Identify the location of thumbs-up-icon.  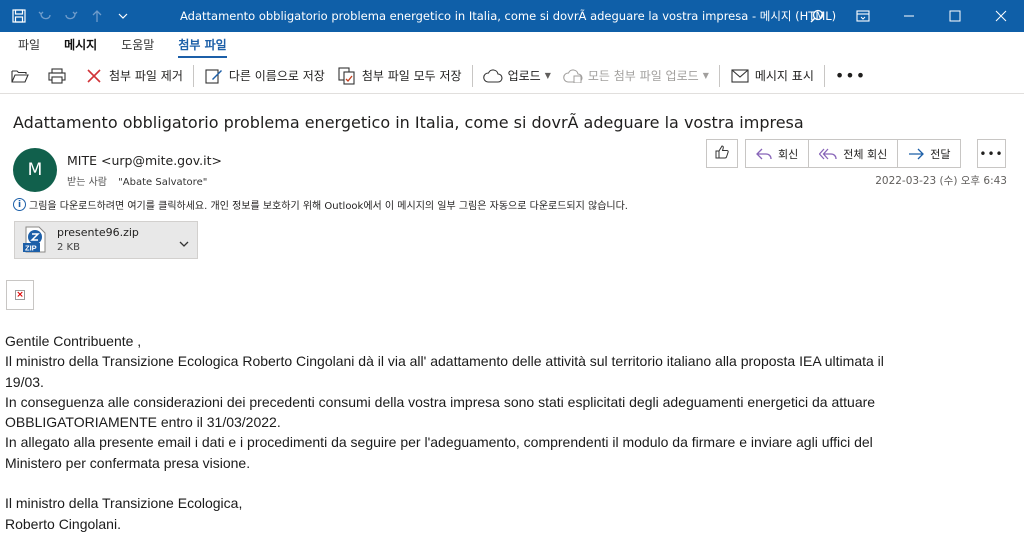
(722, 153).